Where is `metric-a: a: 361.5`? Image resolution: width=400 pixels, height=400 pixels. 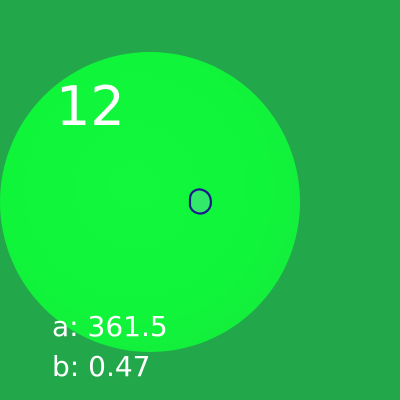
metric-a: a: 361.5 is located at coordinates (110, 327).